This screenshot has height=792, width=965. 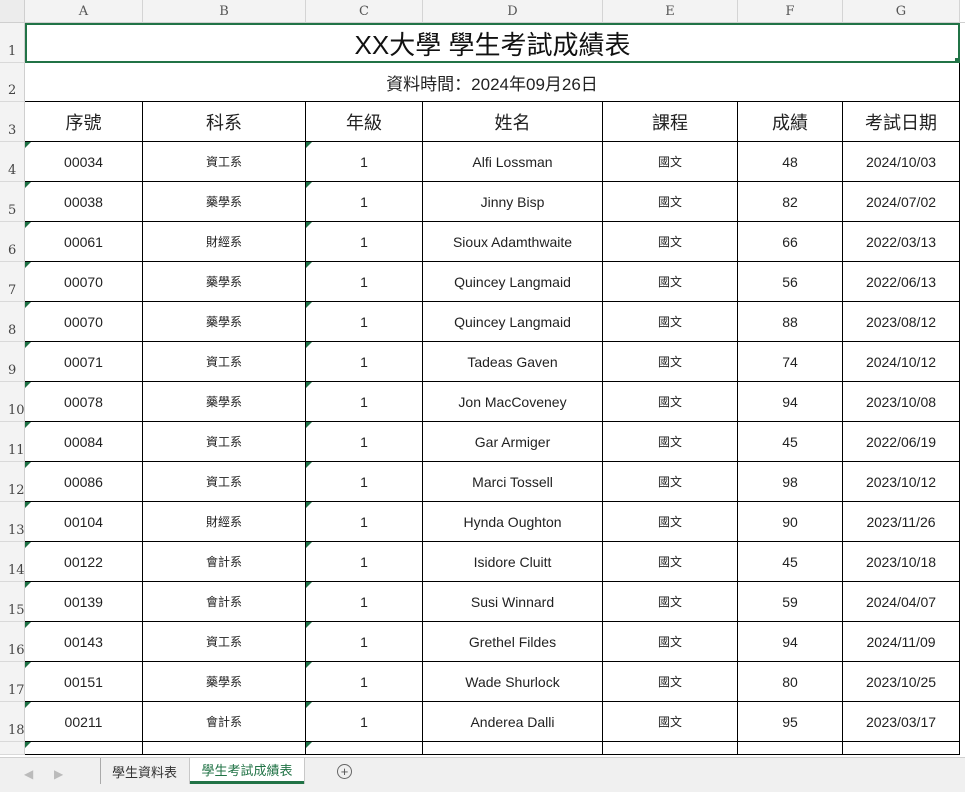 What do you see at coordinates (84, 322) in the screenshot?
I see `table-cell: 00070` at bounding box center [84, 322].